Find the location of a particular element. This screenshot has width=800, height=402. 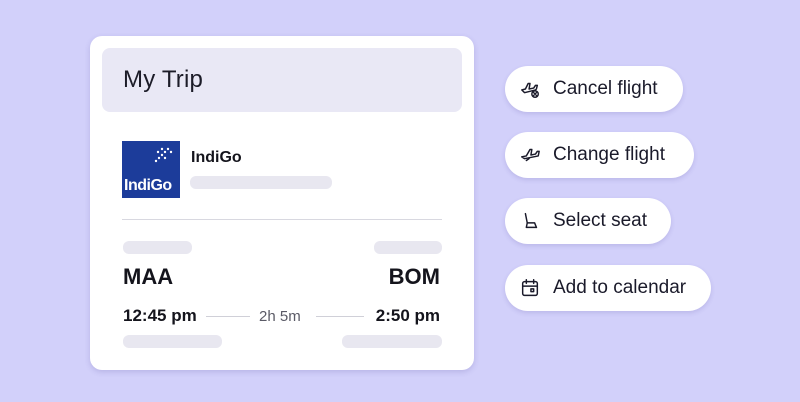

add-to-calendar-button: Add to calendar is located at coordinates (608, 288).